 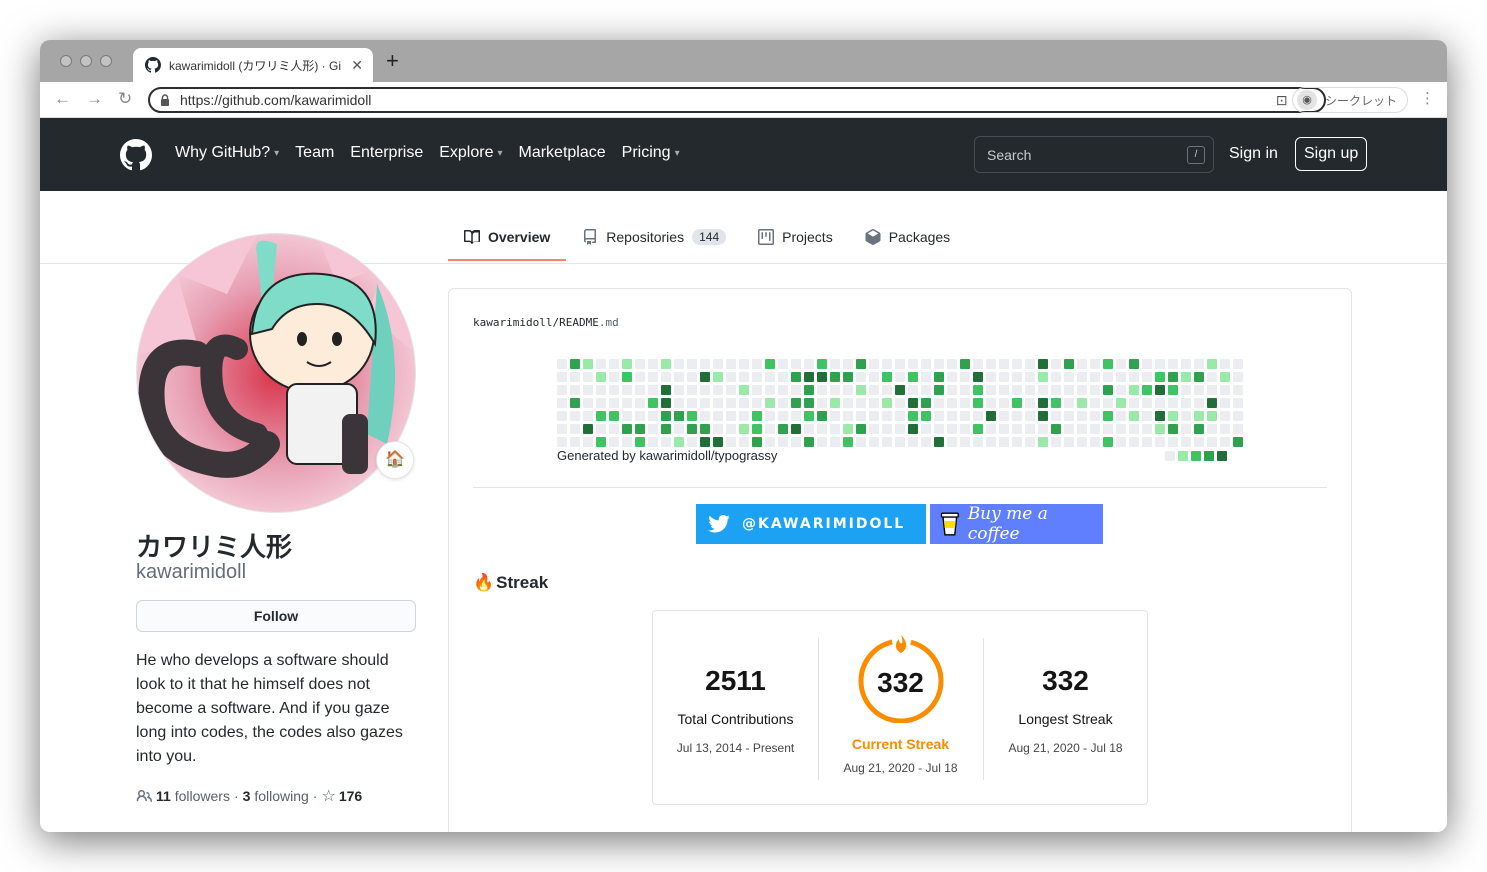 I want to click on forward-arrow-icon: →, so click(x=94, y=99).